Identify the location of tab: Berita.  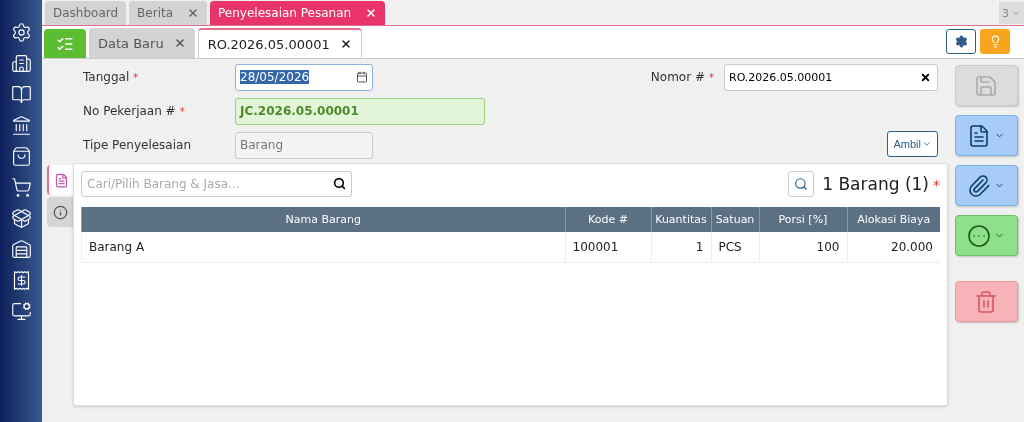
(168, 13).